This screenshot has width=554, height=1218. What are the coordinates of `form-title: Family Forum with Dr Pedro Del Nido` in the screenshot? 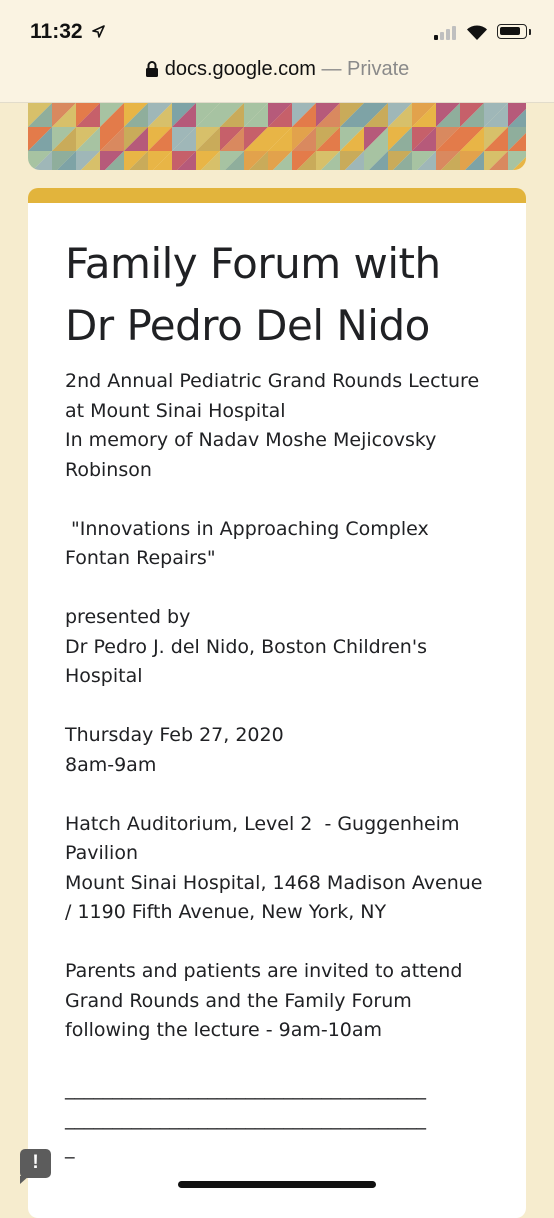 It's located at (253, 294).